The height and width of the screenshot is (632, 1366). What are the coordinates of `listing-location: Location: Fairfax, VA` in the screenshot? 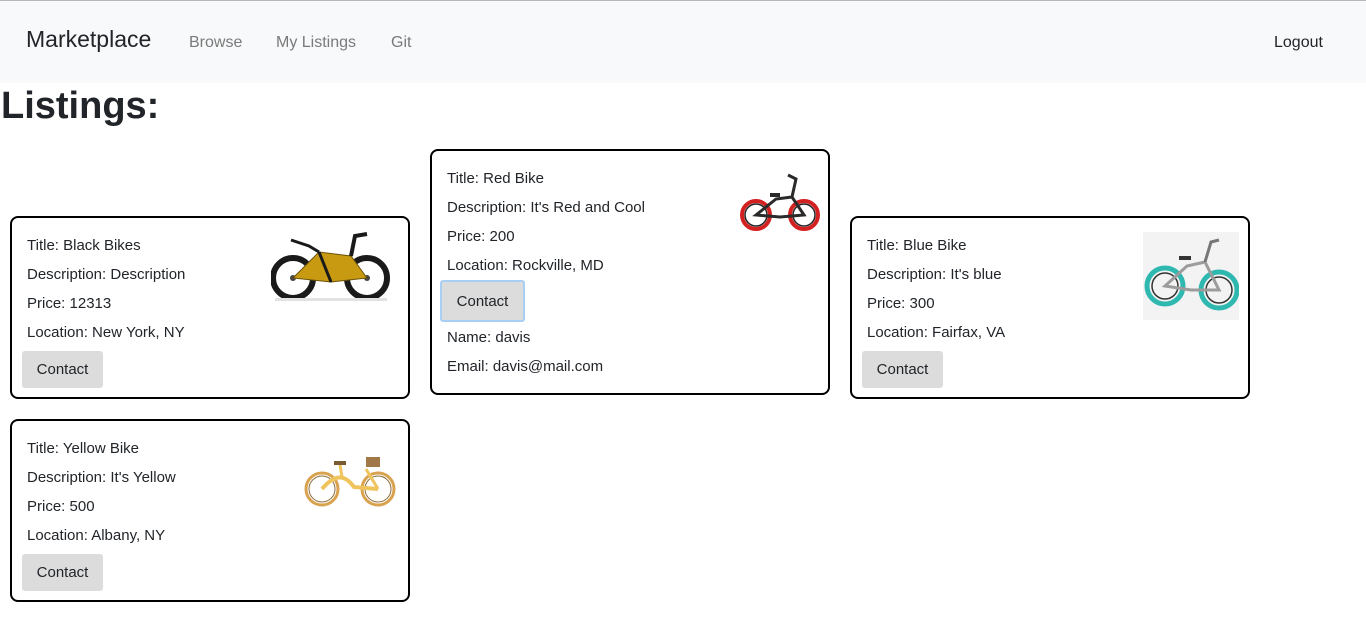 It's located at (936, 332).